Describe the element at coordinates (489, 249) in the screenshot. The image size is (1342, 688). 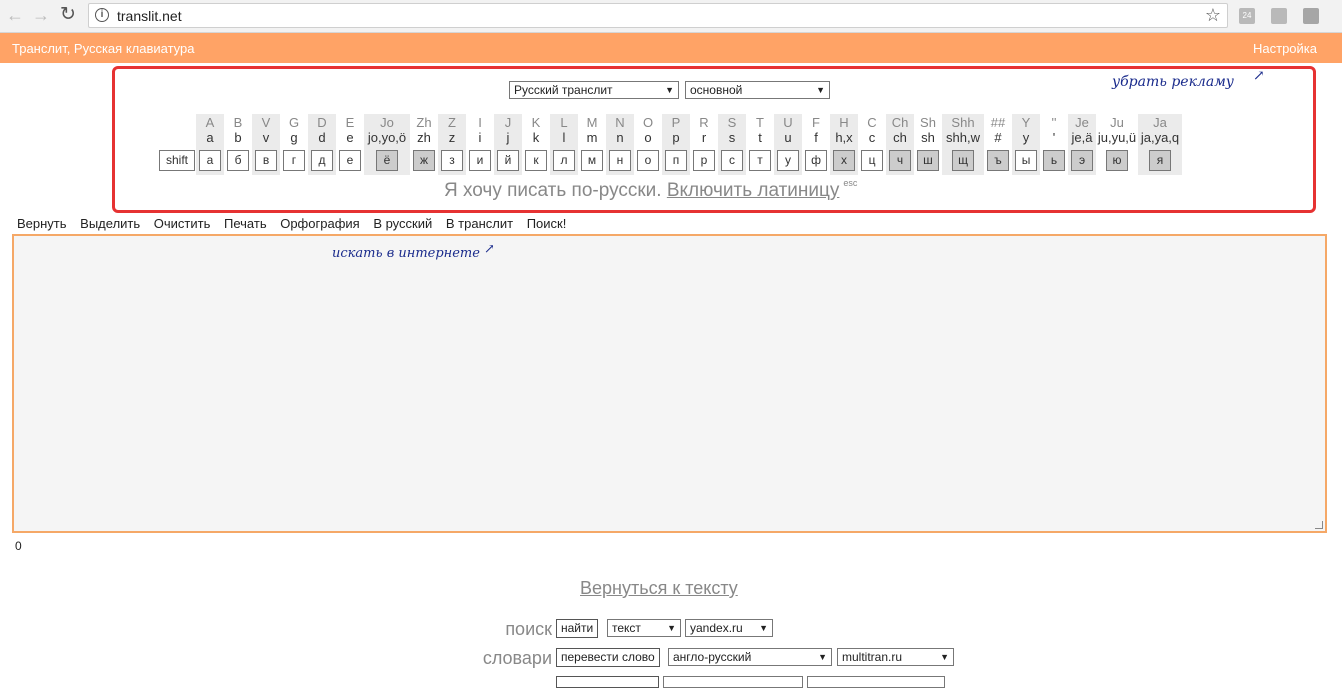
I see `arrow-annotation-icon: ↗` at that location.